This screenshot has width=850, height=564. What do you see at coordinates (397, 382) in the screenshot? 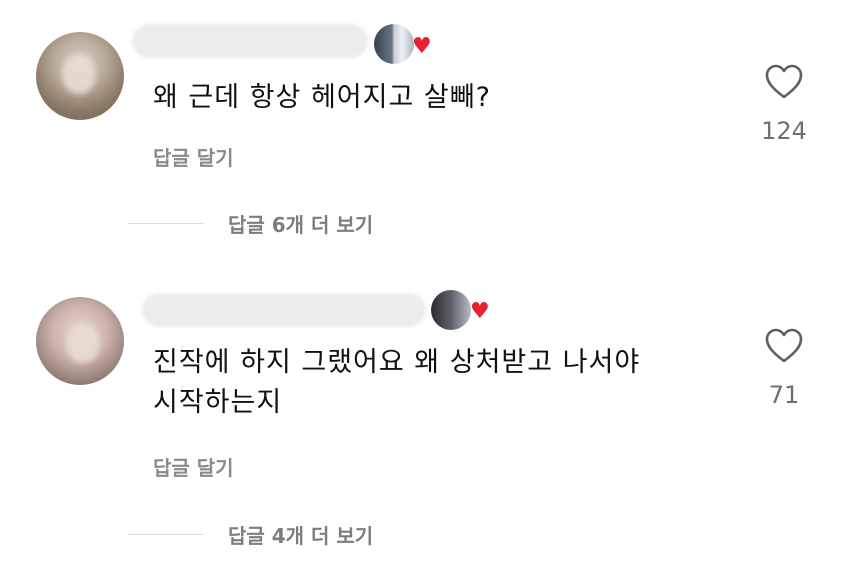
I see `comment-text: 진작에 하지 그랬어요 왜 상처받고 나서야 시작하는지` at bounding box center [397, 382].